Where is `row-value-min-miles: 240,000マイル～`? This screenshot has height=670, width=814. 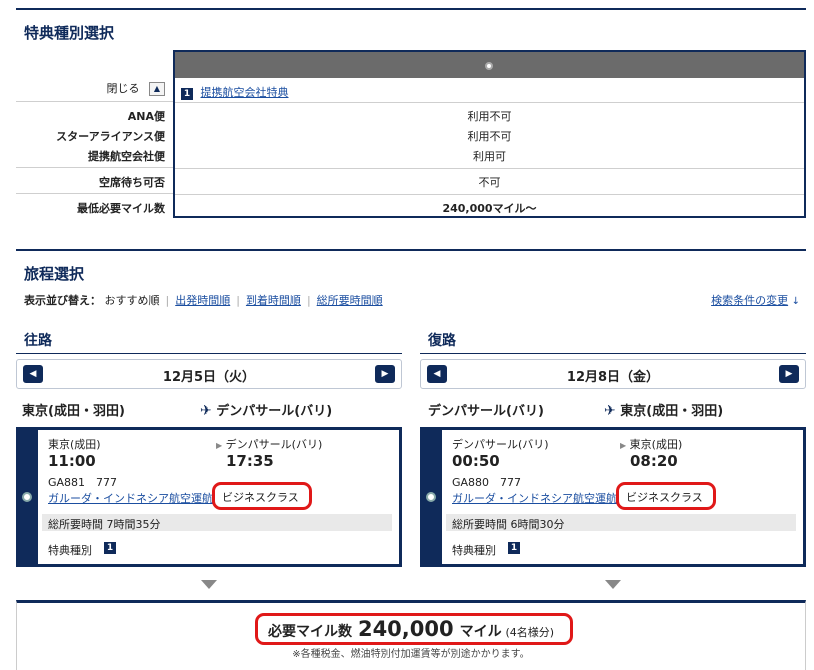
row-value-min-miles: 240,000マイル～ is located at coordinates (489, 208).